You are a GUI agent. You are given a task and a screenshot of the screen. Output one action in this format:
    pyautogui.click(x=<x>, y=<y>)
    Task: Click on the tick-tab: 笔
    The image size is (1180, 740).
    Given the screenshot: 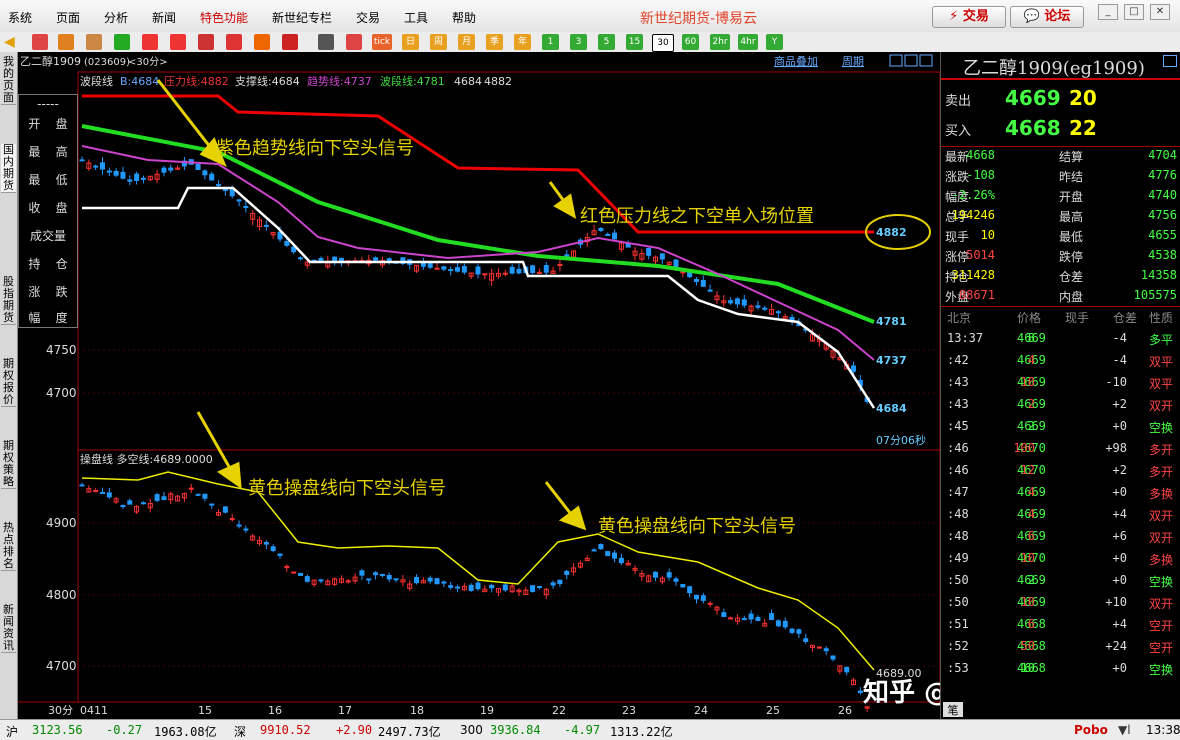 What is the action you would take?
    pyautogui.click(x=953, y=709)
    